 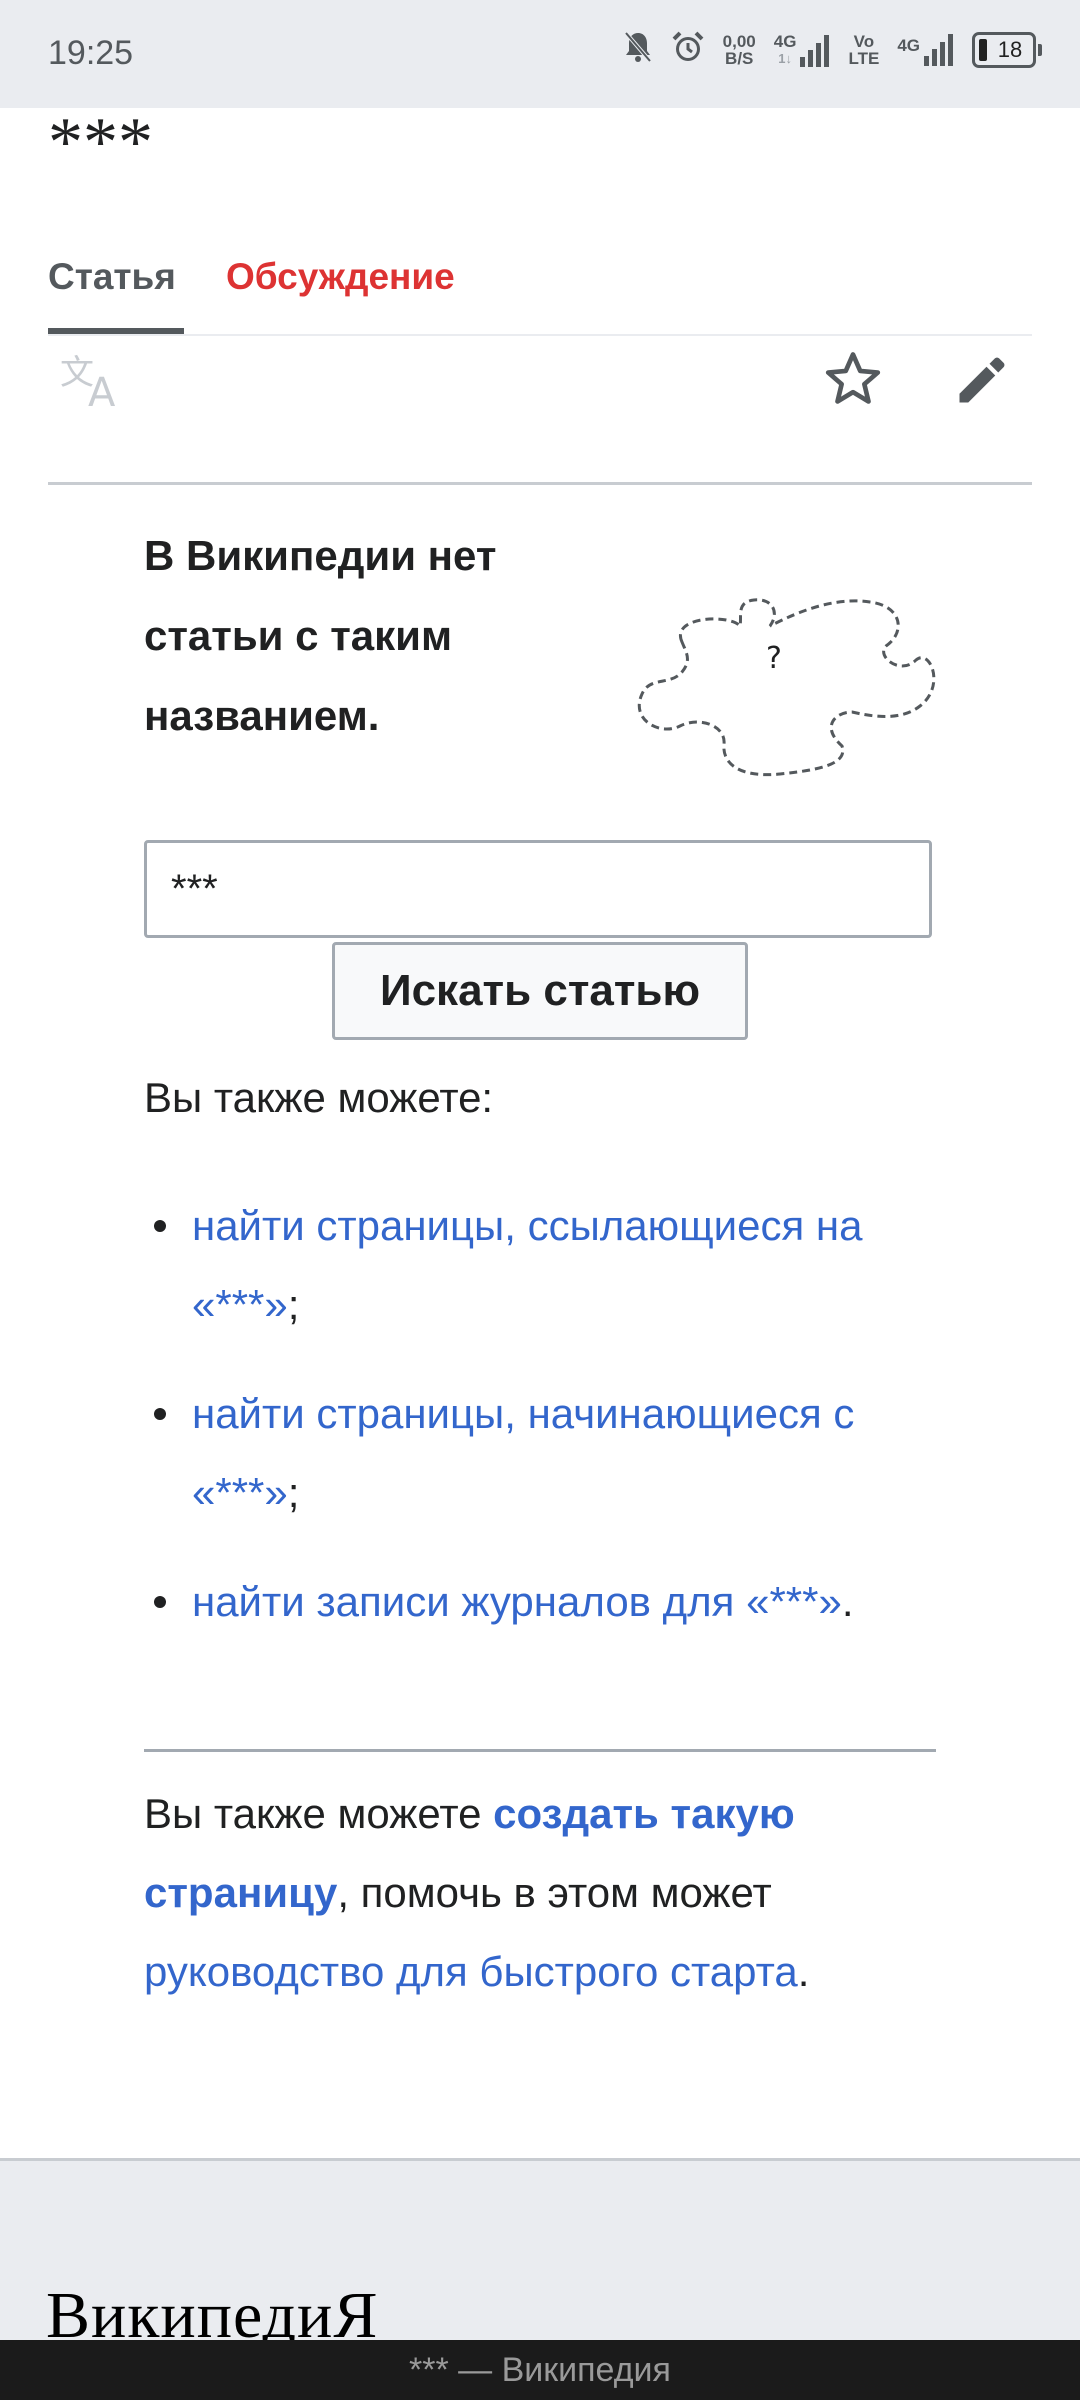 What do you see at coordinates (544, 1453) in the screenshot?
I see `list-item: найти страницы, начинающиеся с «***»;` at bounding box center [544, 1453].